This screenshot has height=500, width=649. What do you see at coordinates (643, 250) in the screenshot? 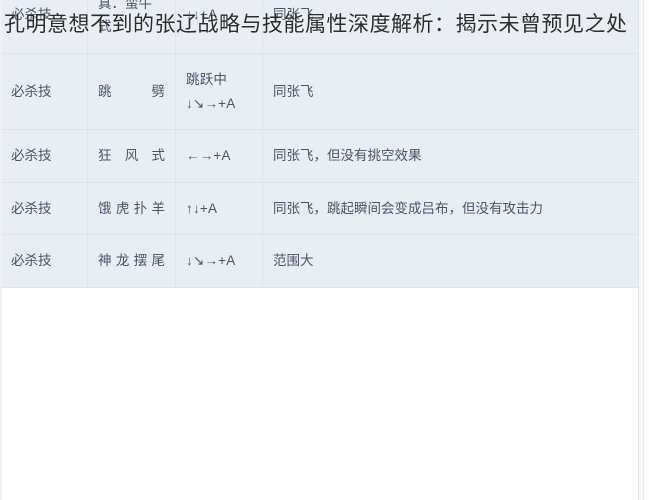
I see `page-right-gutter` at bounding box center [643, 250].